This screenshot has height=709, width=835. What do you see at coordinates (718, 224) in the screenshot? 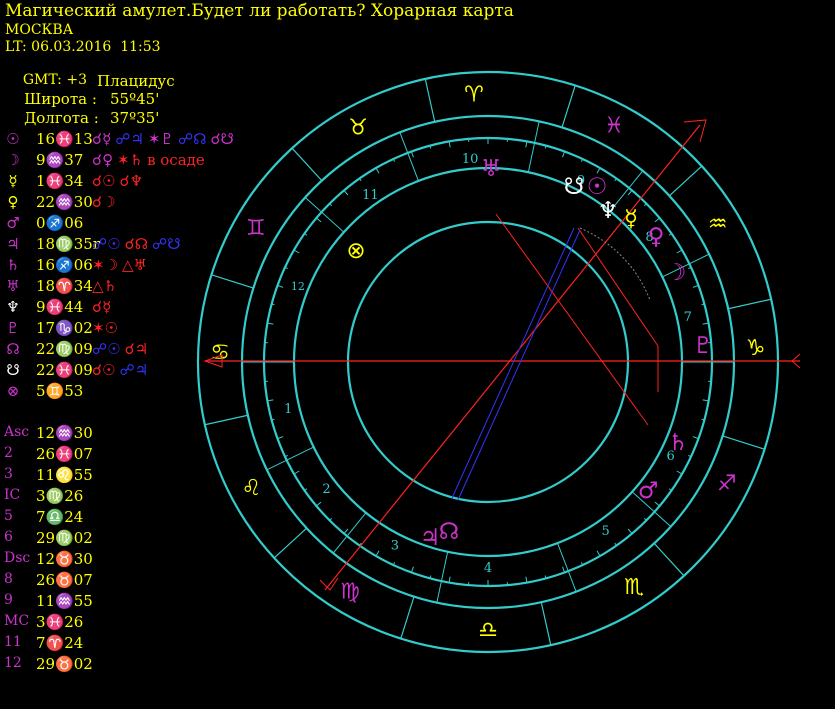
I see `zodiac-sign-glyph: ♒` at bounding box center [718, 224].